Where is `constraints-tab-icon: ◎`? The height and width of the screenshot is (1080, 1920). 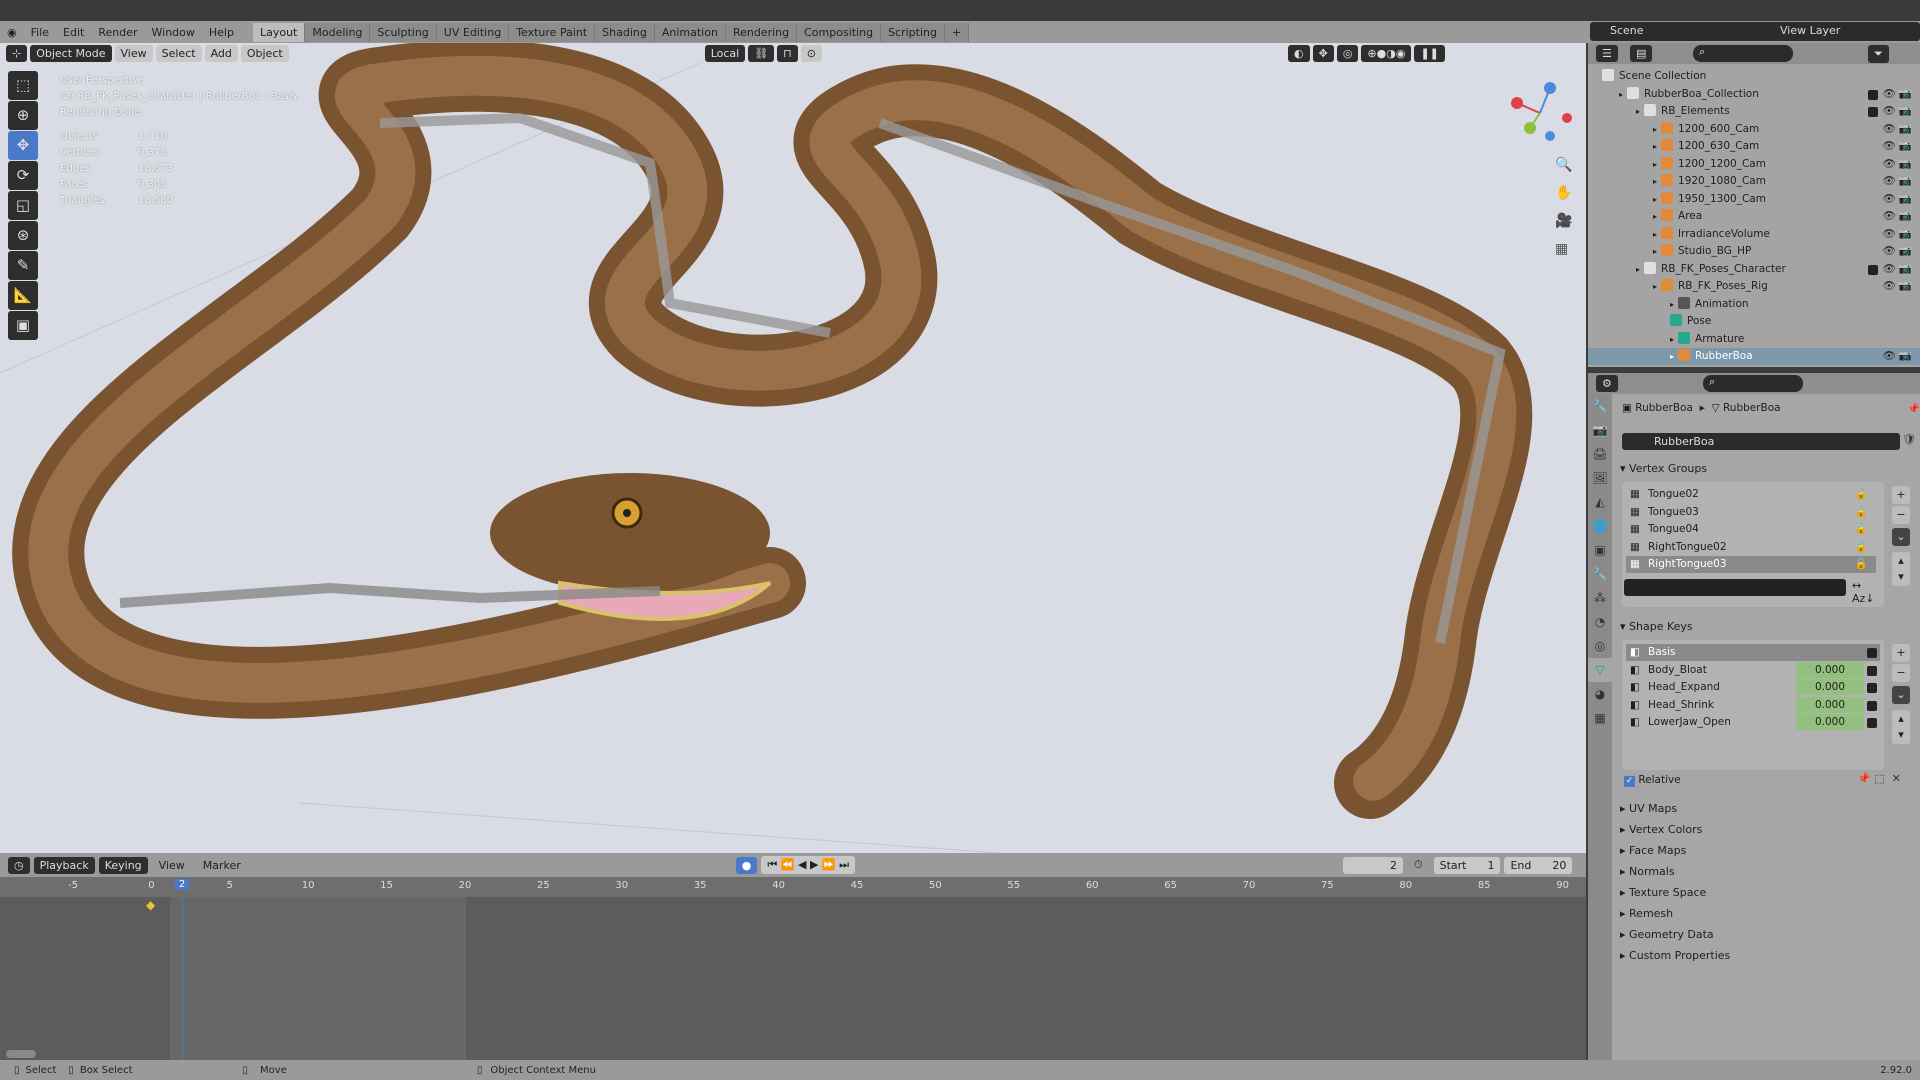
constraints-tab-icon: ◎ is located at coordinates (1600, 646).